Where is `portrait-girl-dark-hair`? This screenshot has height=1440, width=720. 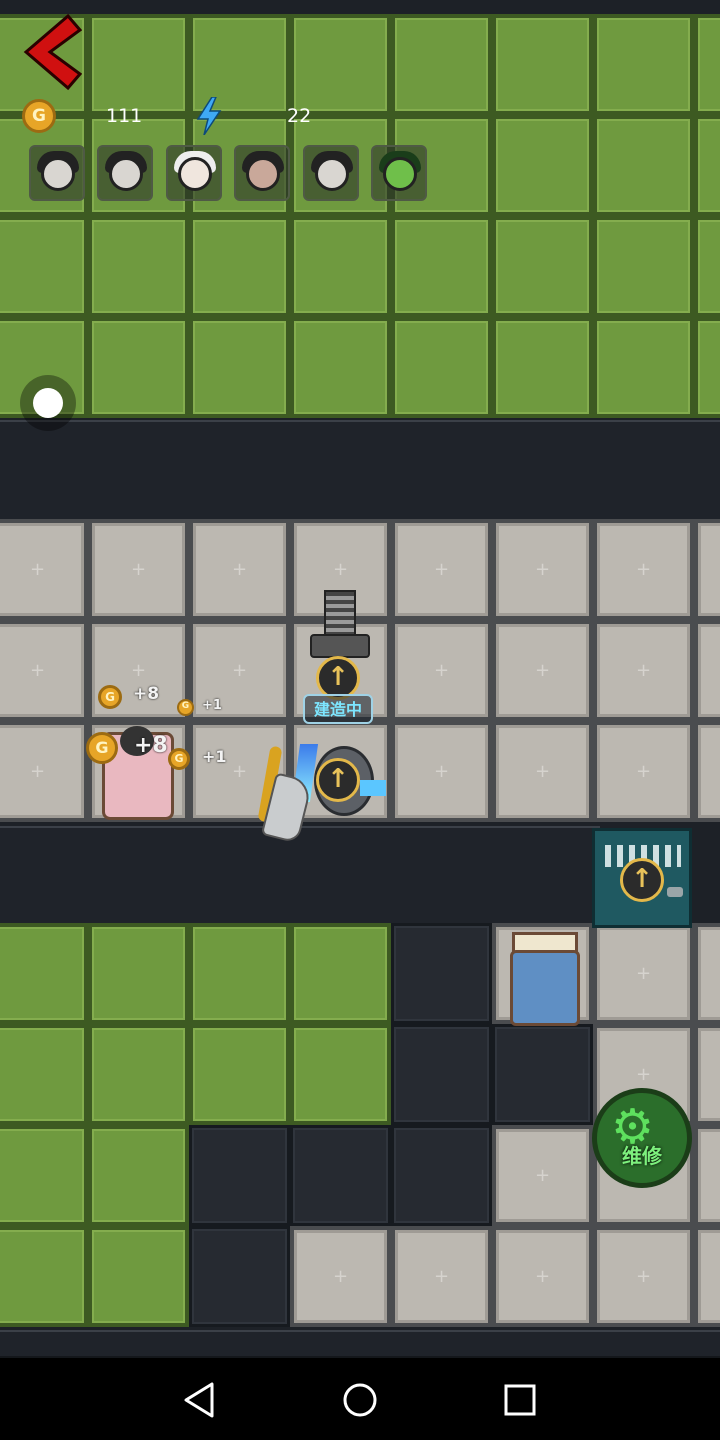 portrait-girl-dark-hair is located at coordinates (57, 173).